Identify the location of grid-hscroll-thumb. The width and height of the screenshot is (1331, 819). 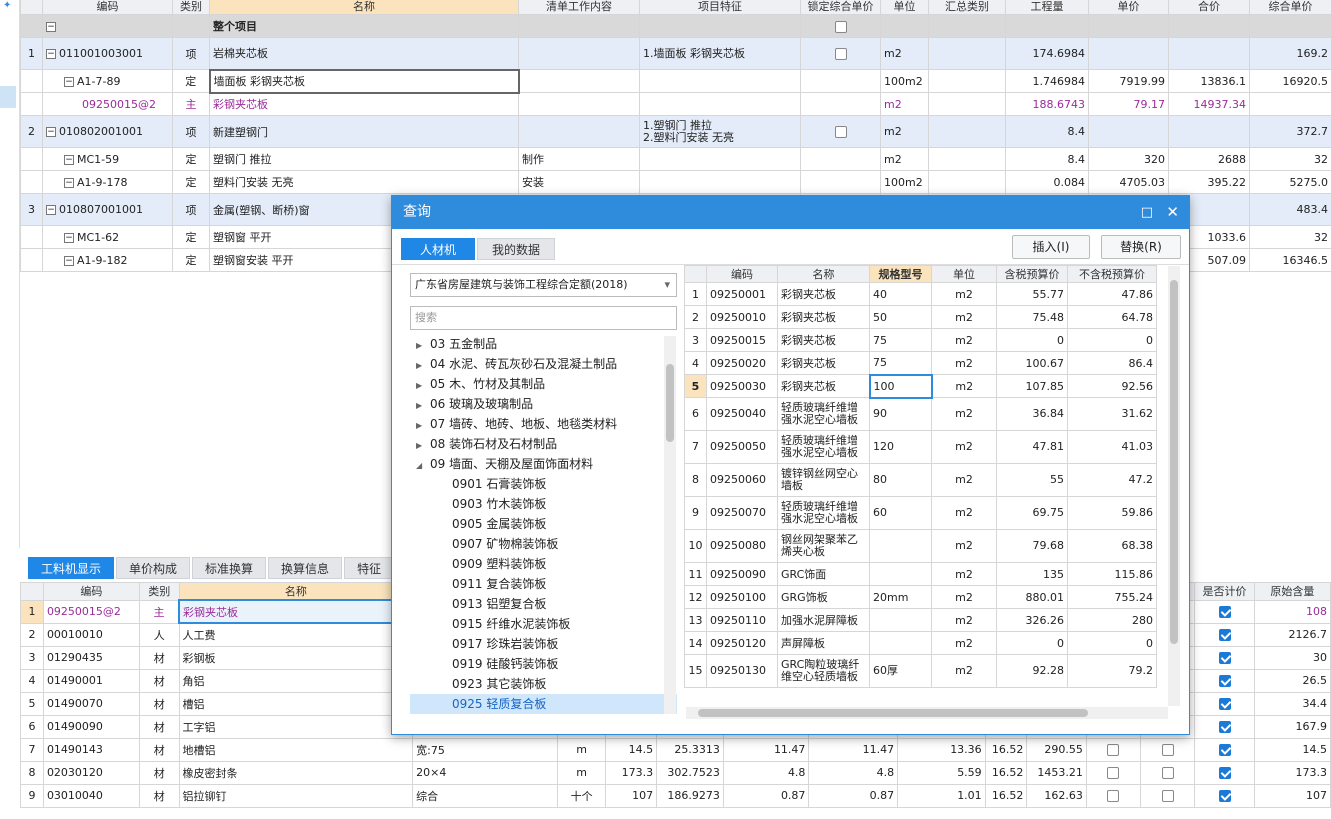
(893, 713).